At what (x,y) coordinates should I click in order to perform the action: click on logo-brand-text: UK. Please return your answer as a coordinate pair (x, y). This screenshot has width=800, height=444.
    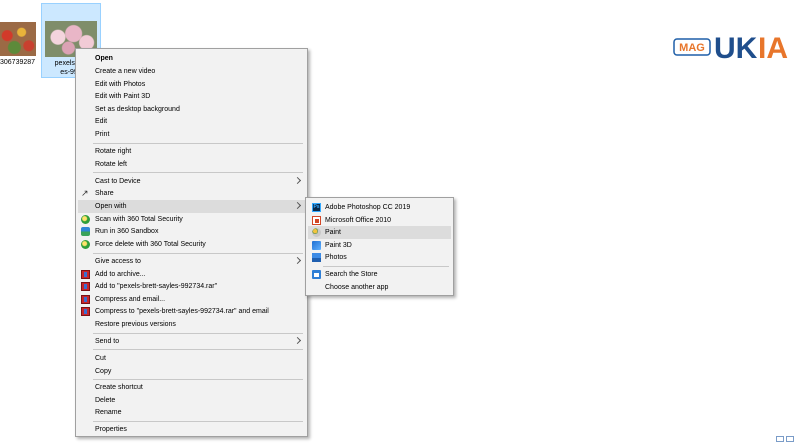
    Looking at the image, I should click on (736, 48).